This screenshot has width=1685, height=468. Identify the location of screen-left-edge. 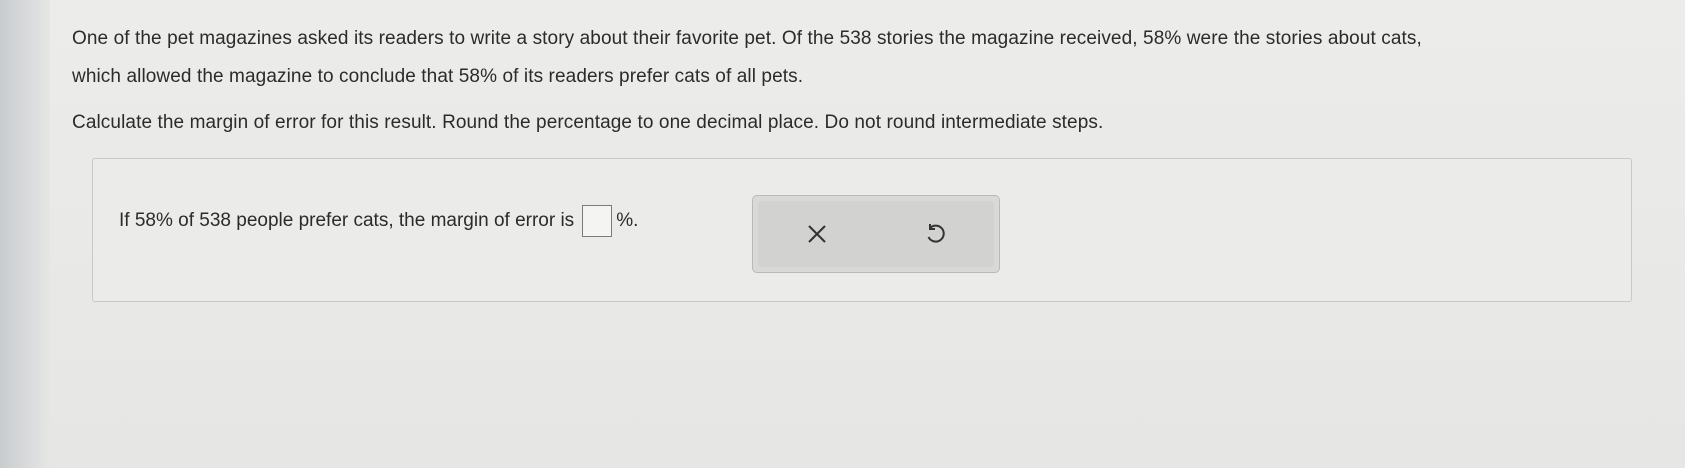
(25, 234).